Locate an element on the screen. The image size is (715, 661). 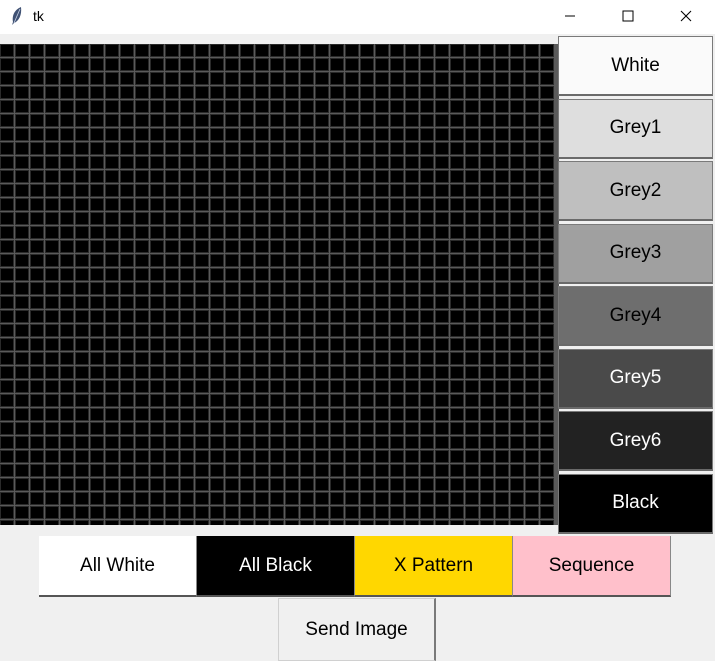
x-pattern-button: X Pattern is located at coordinates (434, 566).